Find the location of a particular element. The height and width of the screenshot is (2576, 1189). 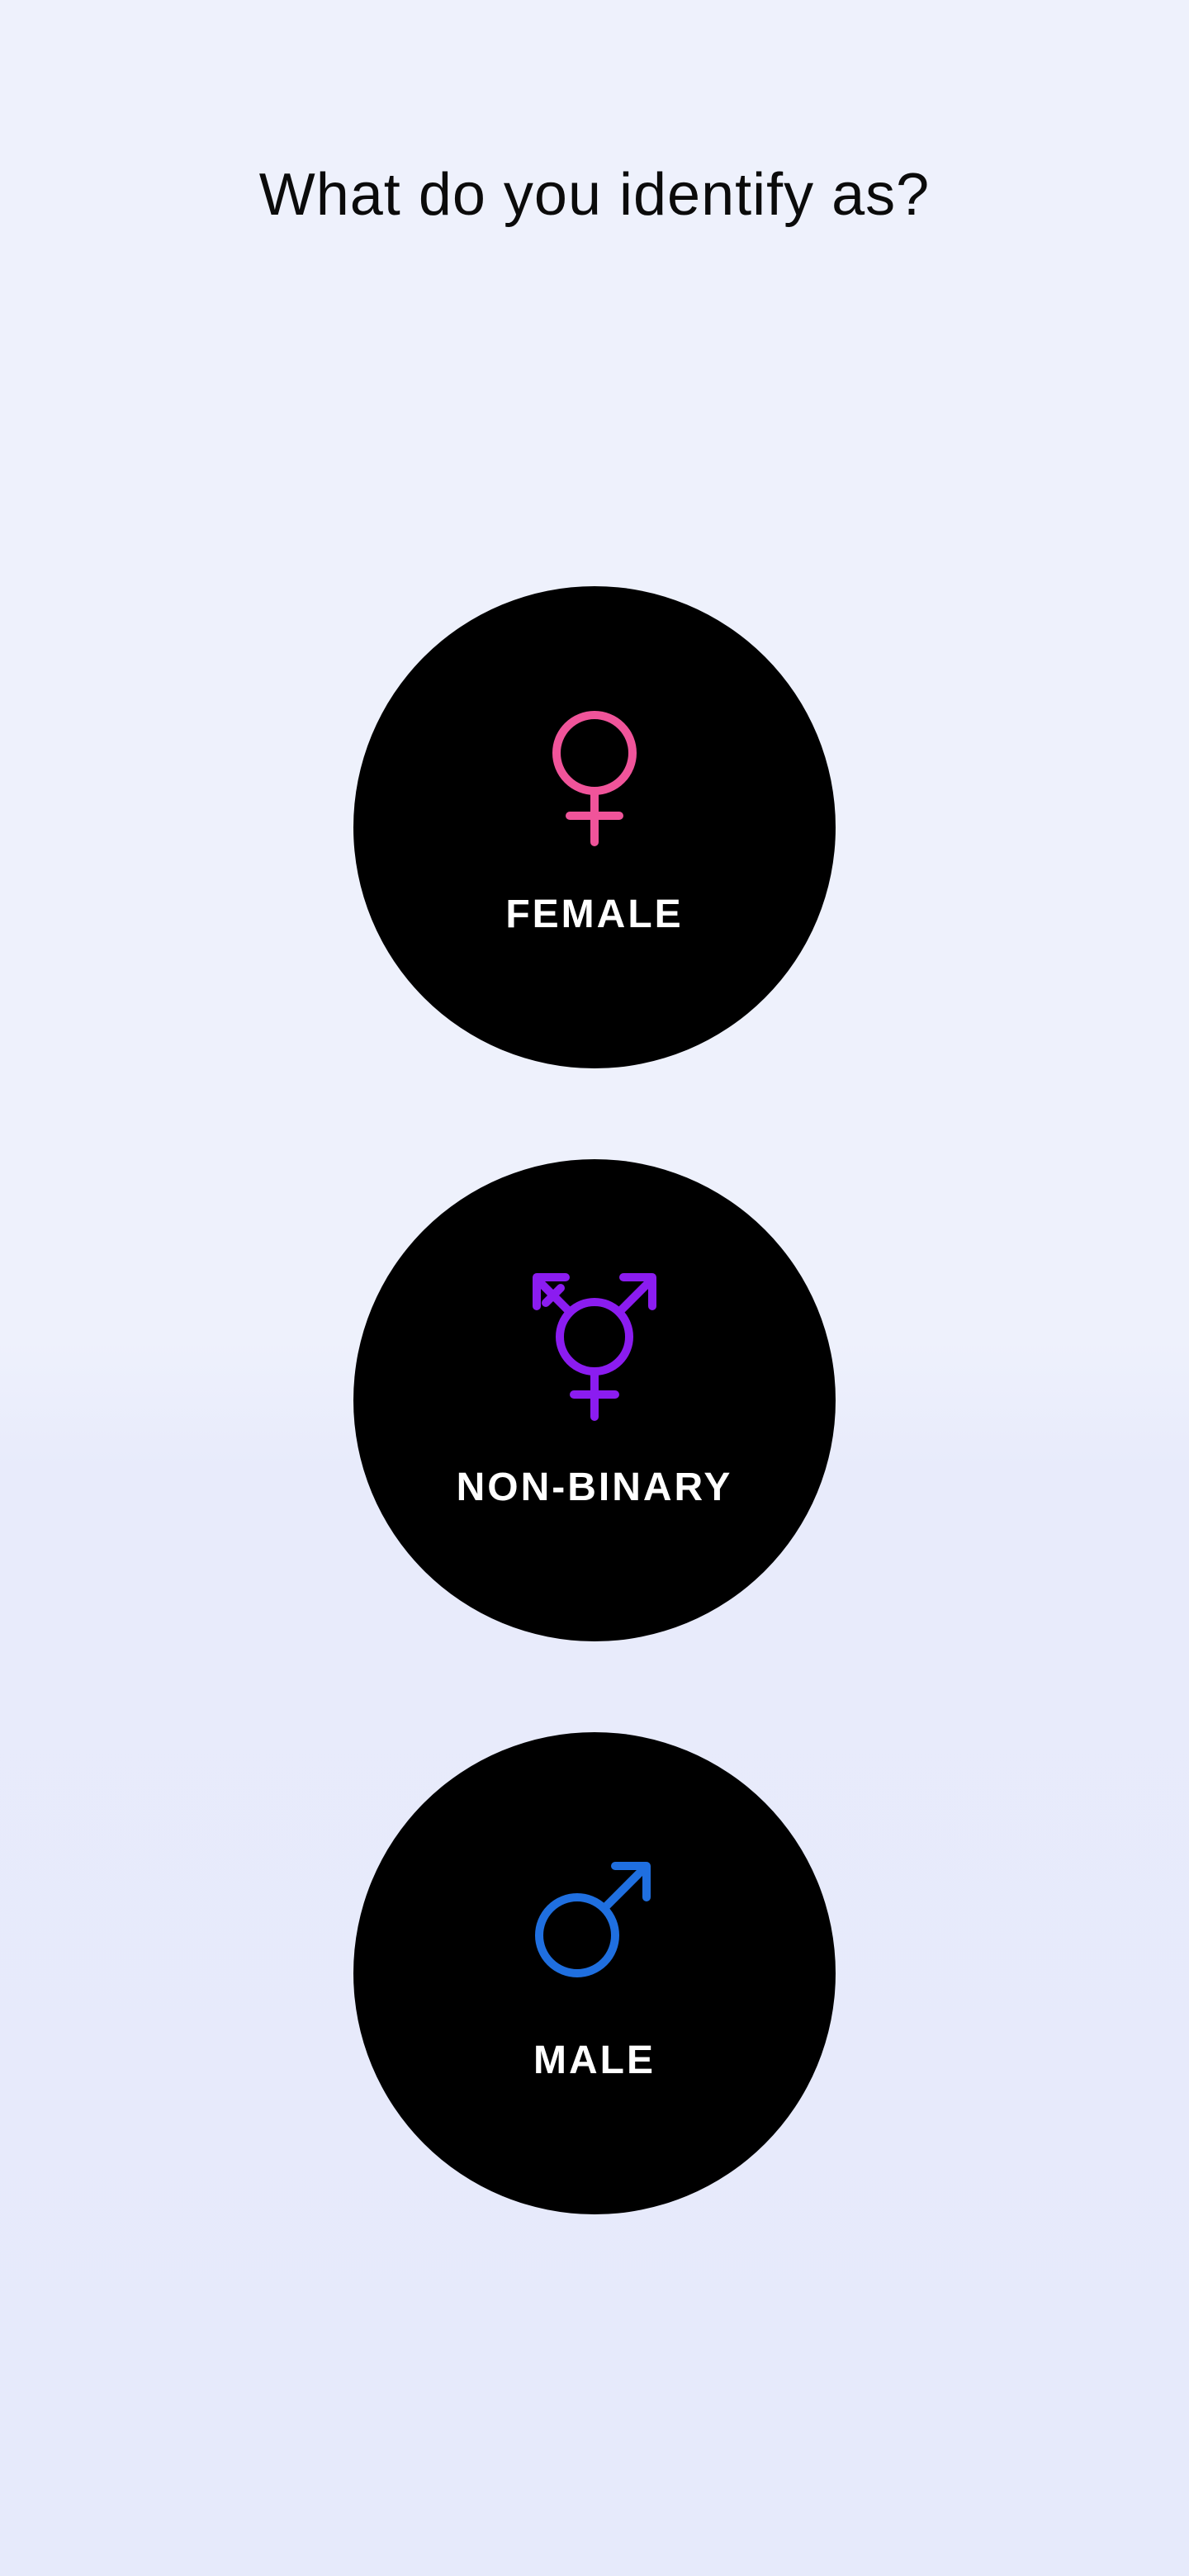

non-binary-label: NON-BINARY is located at coordinates (594, 1487).